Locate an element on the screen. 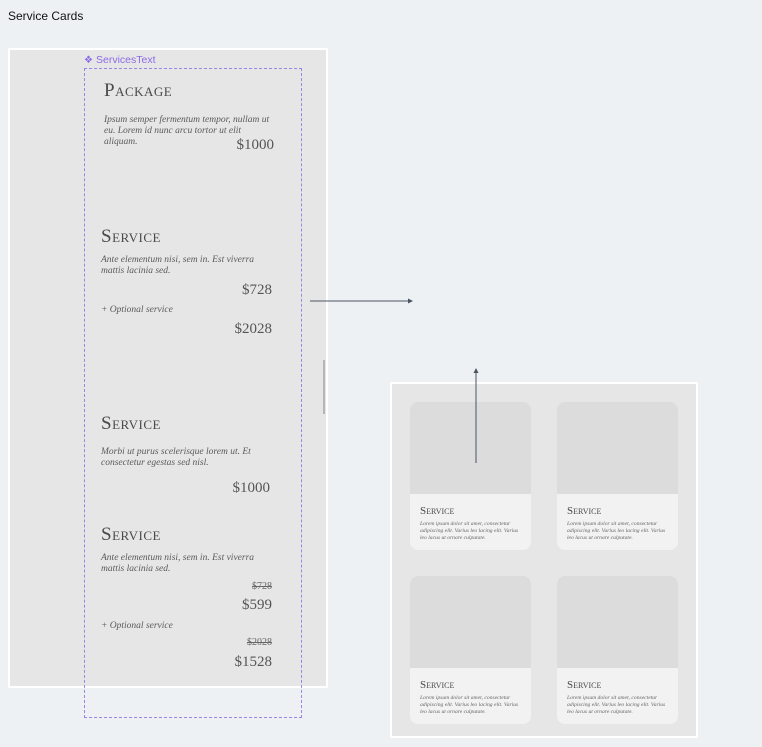  service-3-optional-label: + Optional service is located at coordinates (137, 626).